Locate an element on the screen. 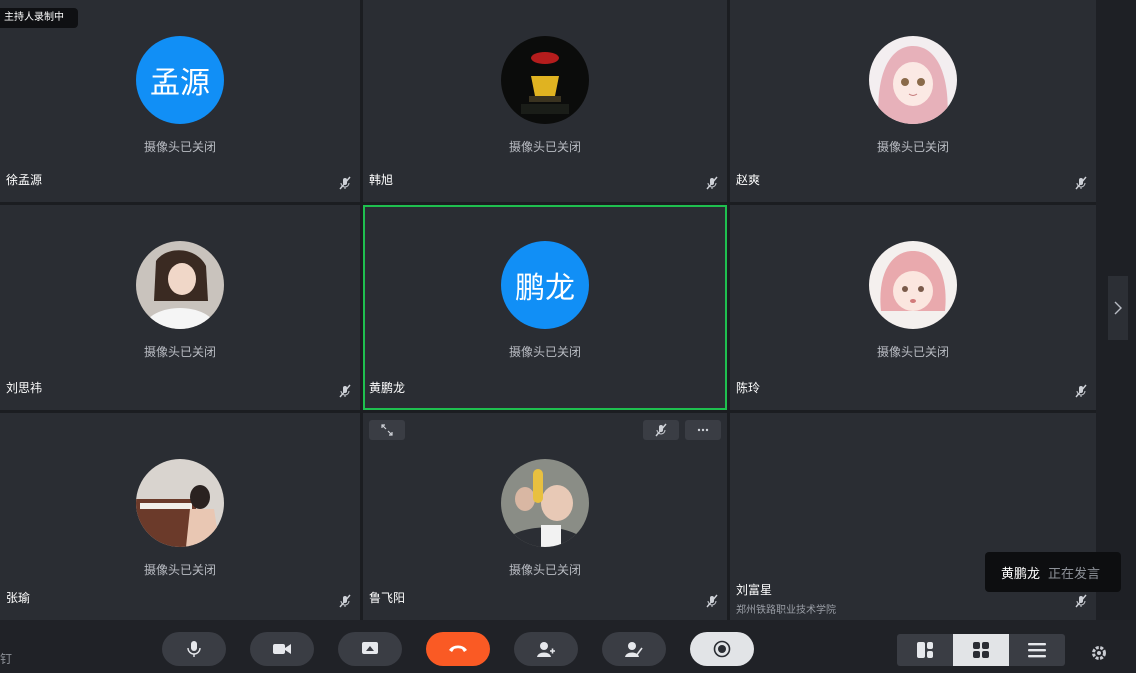 The height and width of the screenshot is (673, 1136). manage-members-button is located at coordinates (634, 649).